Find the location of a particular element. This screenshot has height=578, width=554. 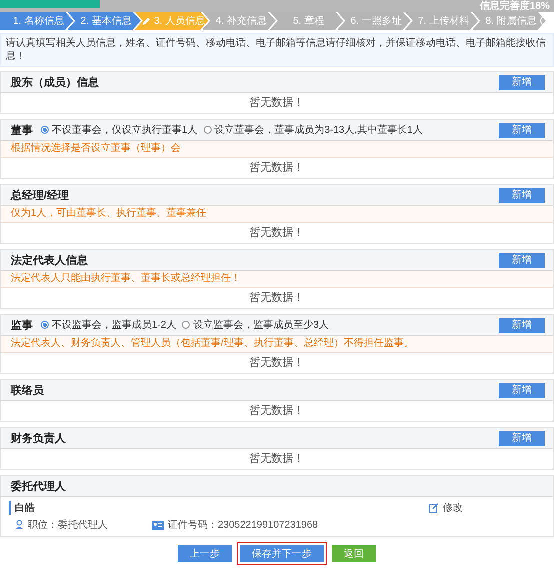

edit-icon is located at coordinates (434, 508).